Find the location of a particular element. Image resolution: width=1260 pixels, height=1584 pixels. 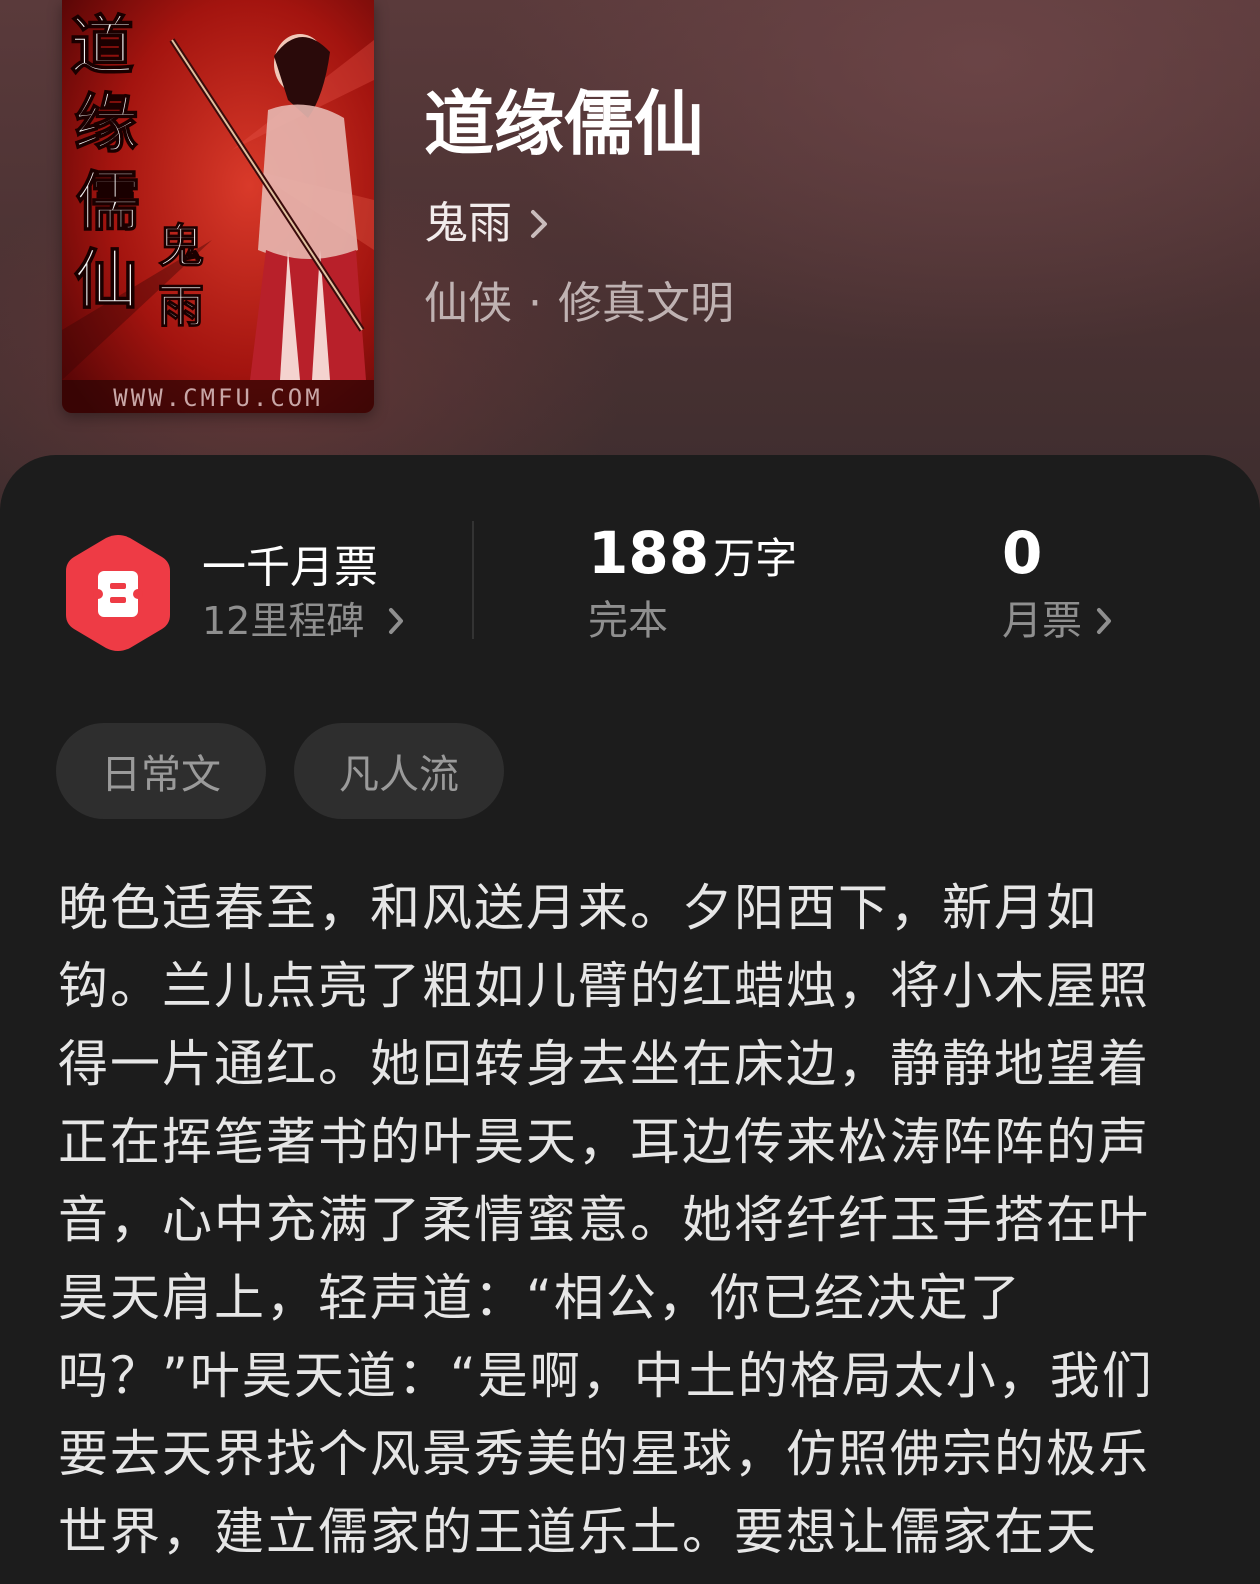

book-cover: 道 缘 儒 仙 鬼 雨 WWW.CMFU.COM is located at coordinates (218, 206).